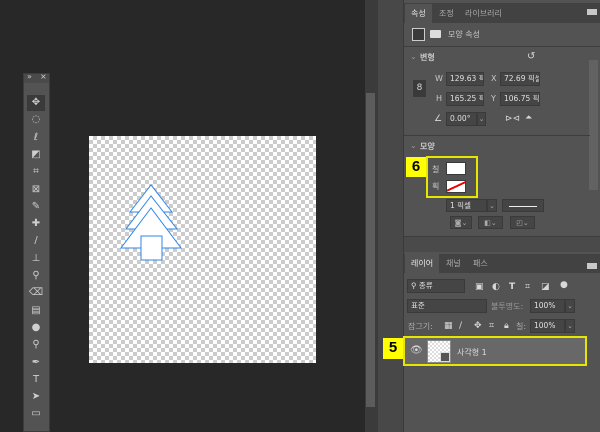 This screenshot has height=432, width=600. Describe the element at coordinates (472, 352) in the screenshot. I see `layer-name: 사각형 1` at that location.